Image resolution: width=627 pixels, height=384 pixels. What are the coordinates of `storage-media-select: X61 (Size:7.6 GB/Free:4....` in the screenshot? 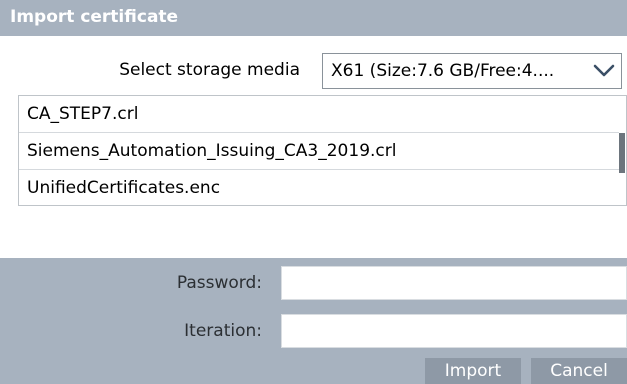 It's located at (472, 71).